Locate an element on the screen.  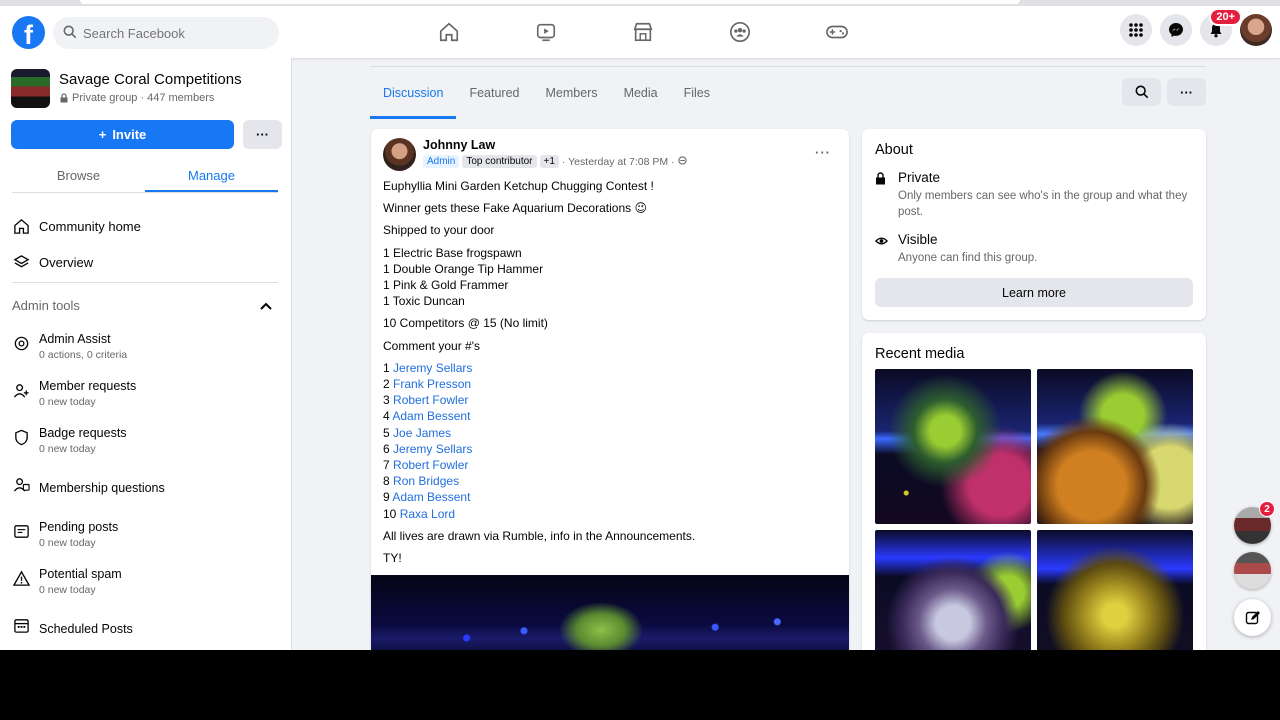
menu-grid-button is located at coordinates (1136, 30).